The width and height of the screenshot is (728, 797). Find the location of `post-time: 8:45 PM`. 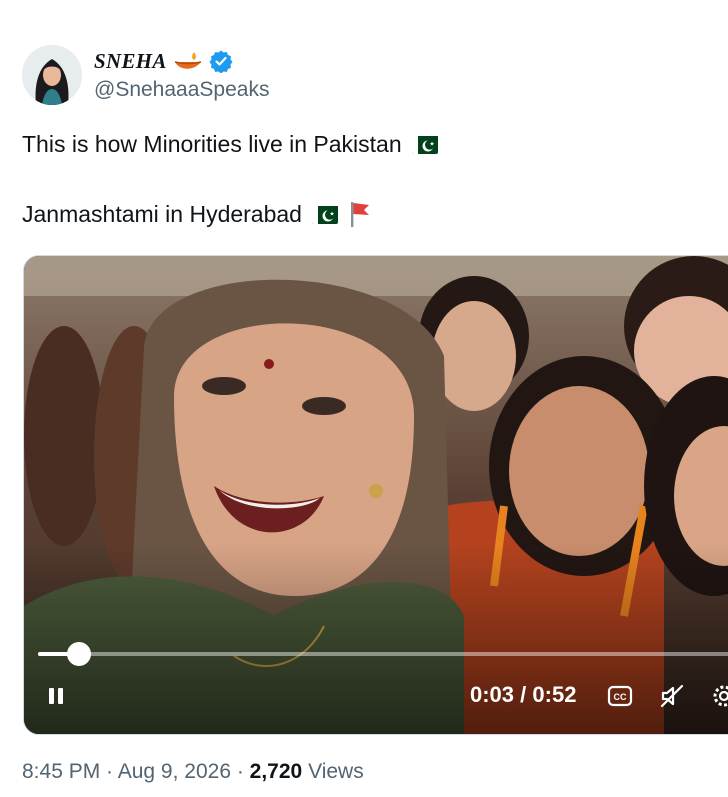

post-time: 8:45 PM is located at coordinates (61, 771).